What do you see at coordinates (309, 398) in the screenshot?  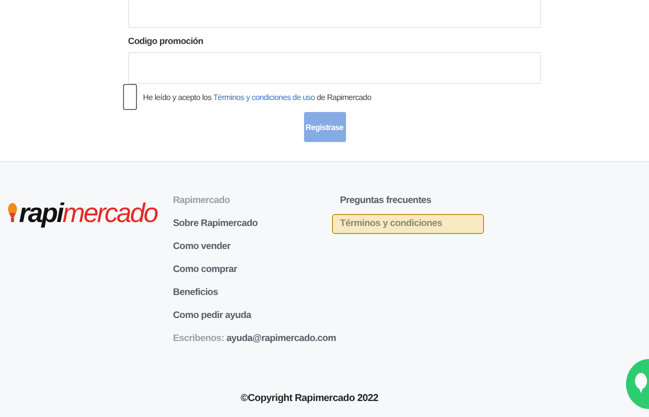 I see `copyright-text: ©Copyright Rapimercado 2022` at bounding box center [309, 398].